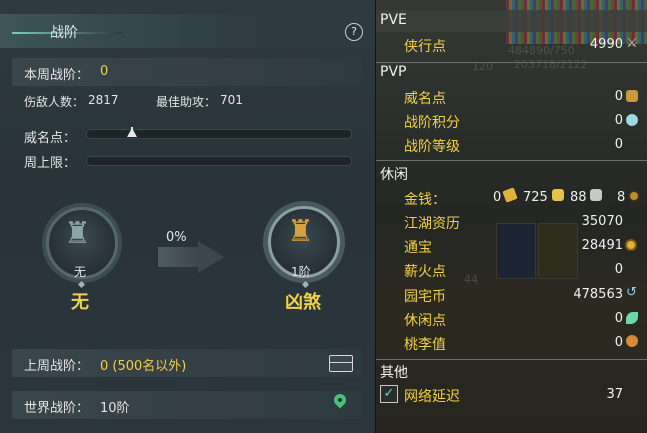 This screenshot has width=647, height=433. What do you see at coordinates (394, 373) in the screenshot?
I see `other-title: 其他` at bounding box center [394, 373].